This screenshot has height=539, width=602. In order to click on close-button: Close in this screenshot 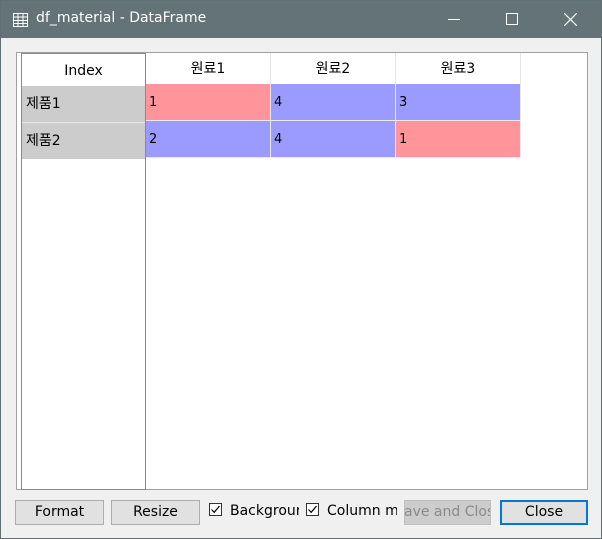, I will do `click(544, 512)`.